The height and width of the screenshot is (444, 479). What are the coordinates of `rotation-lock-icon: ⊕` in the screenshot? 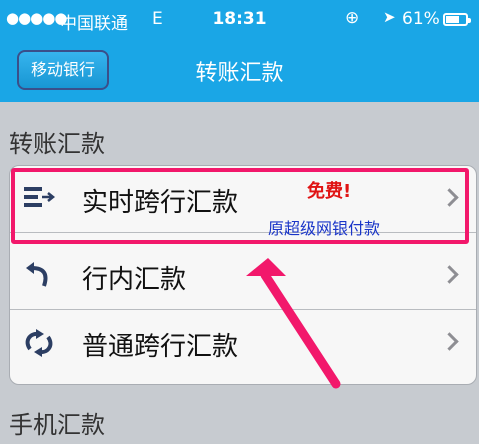 It's located at (352, 18).